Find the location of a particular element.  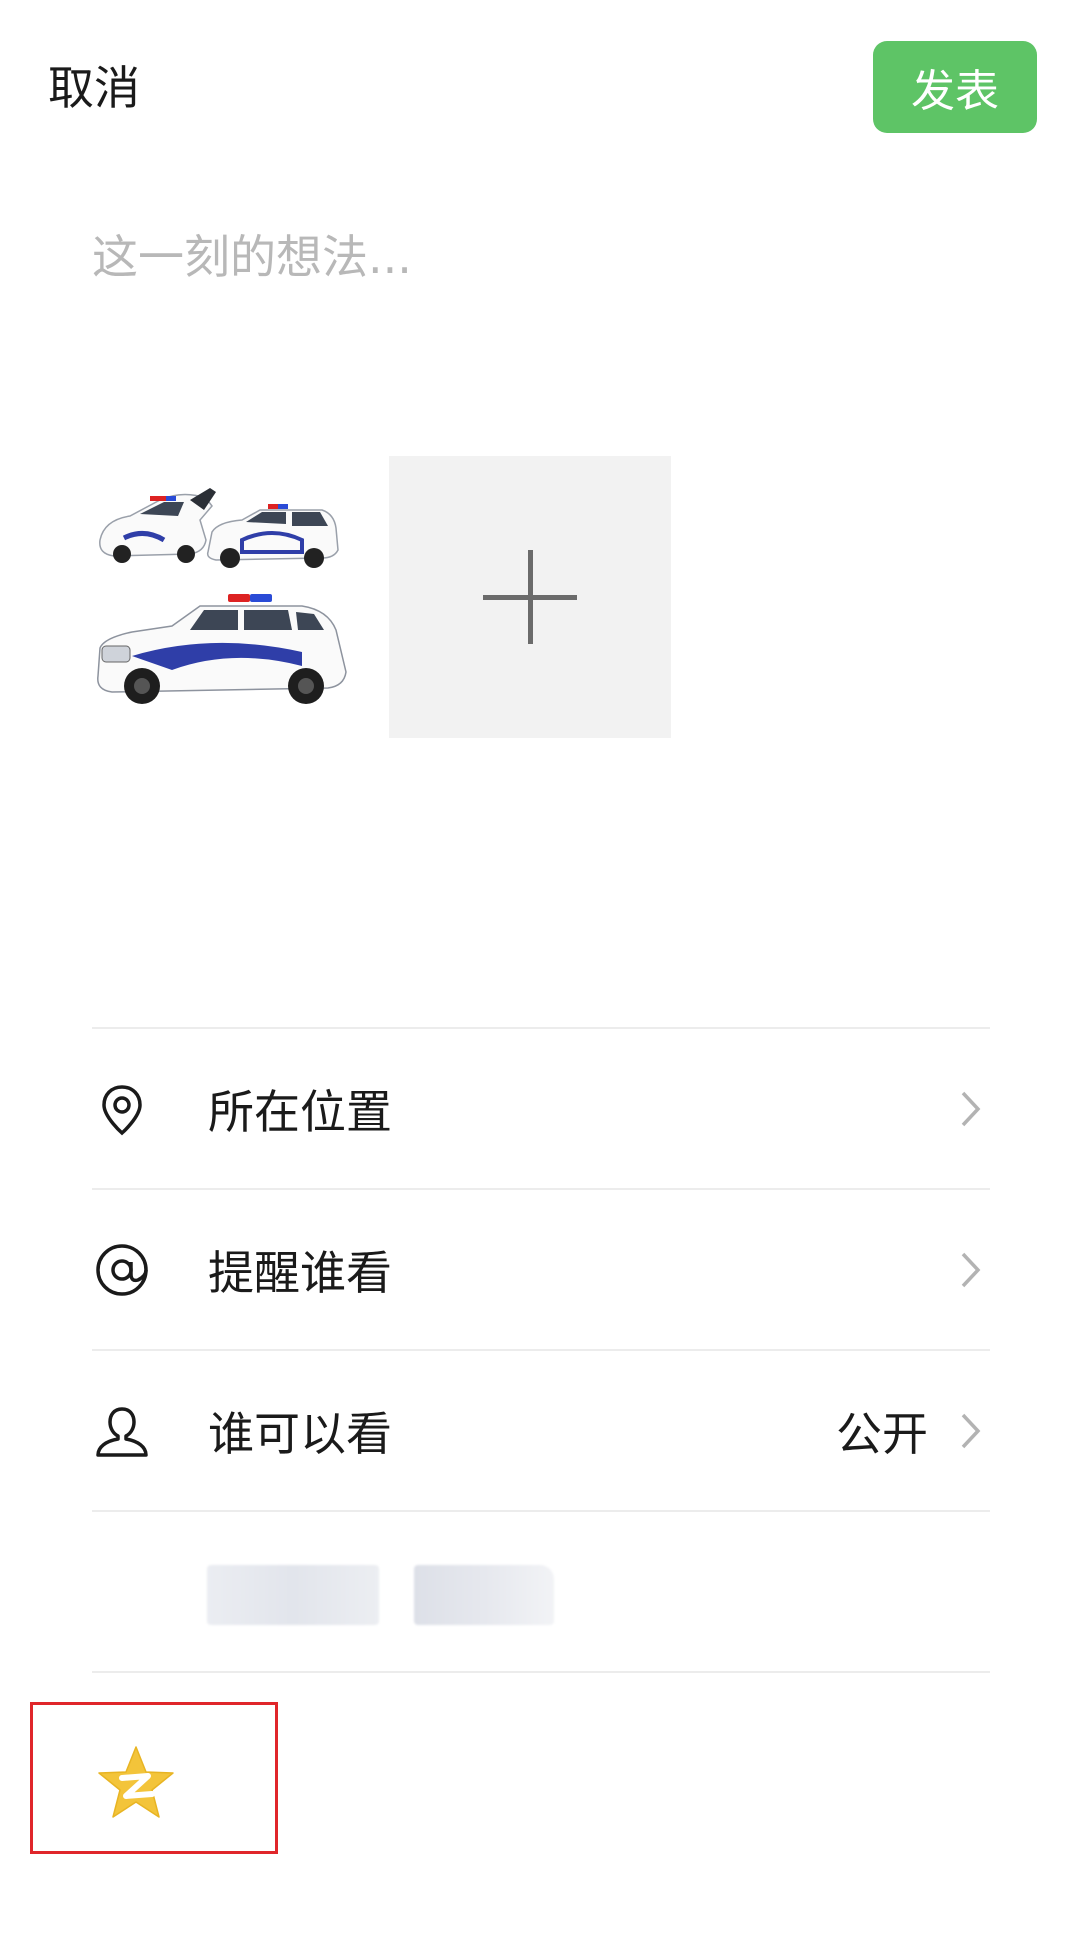

add-photo-button is located at coordinates (530, 597).